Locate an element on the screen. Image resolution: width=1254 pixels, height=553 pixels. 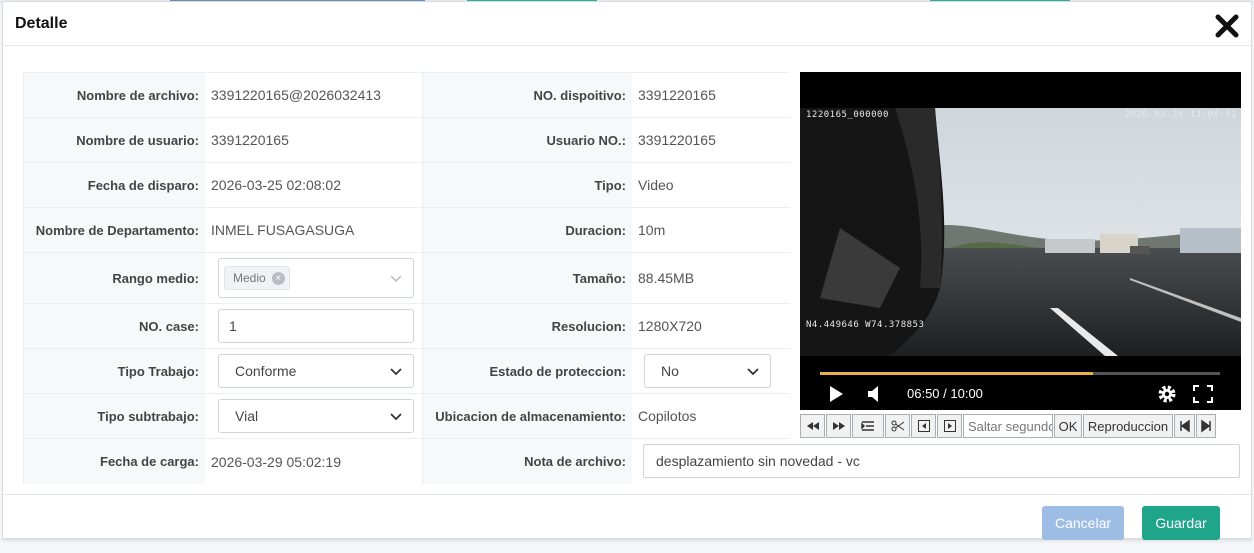
fast-forward-icon is located at coordinates (838, 426).